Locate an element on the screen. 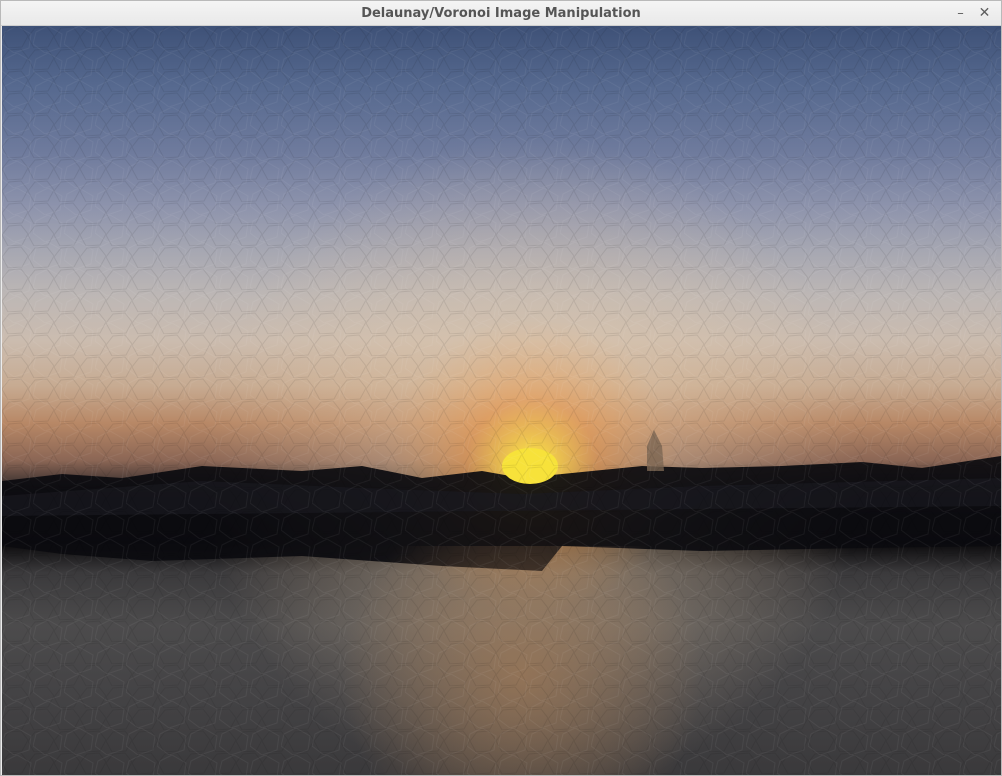 This screenshot has width=1002, height=776. title-bar: Delaunay/Voronoi Image Manipulation – ✕ is located at coordinates (501, 13).